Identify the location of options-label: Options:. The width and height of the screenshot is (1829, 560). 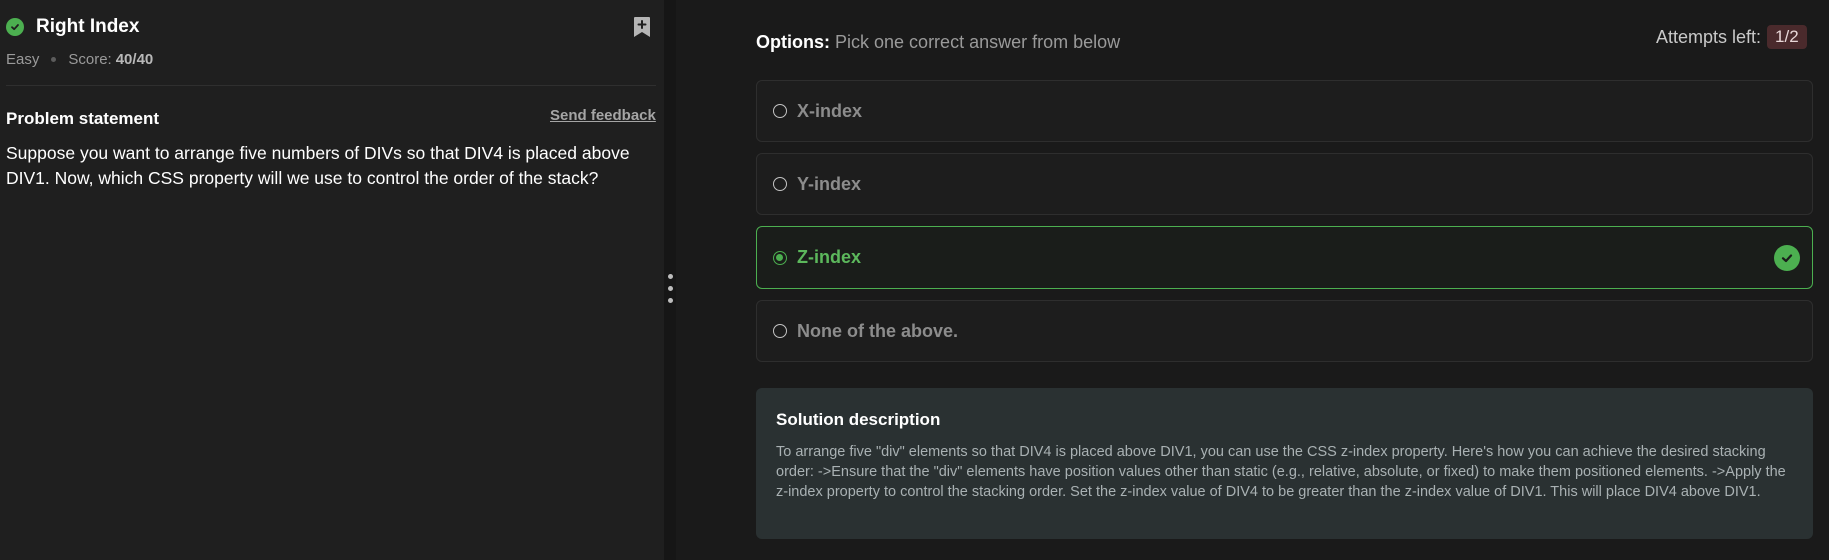
(793, 42).